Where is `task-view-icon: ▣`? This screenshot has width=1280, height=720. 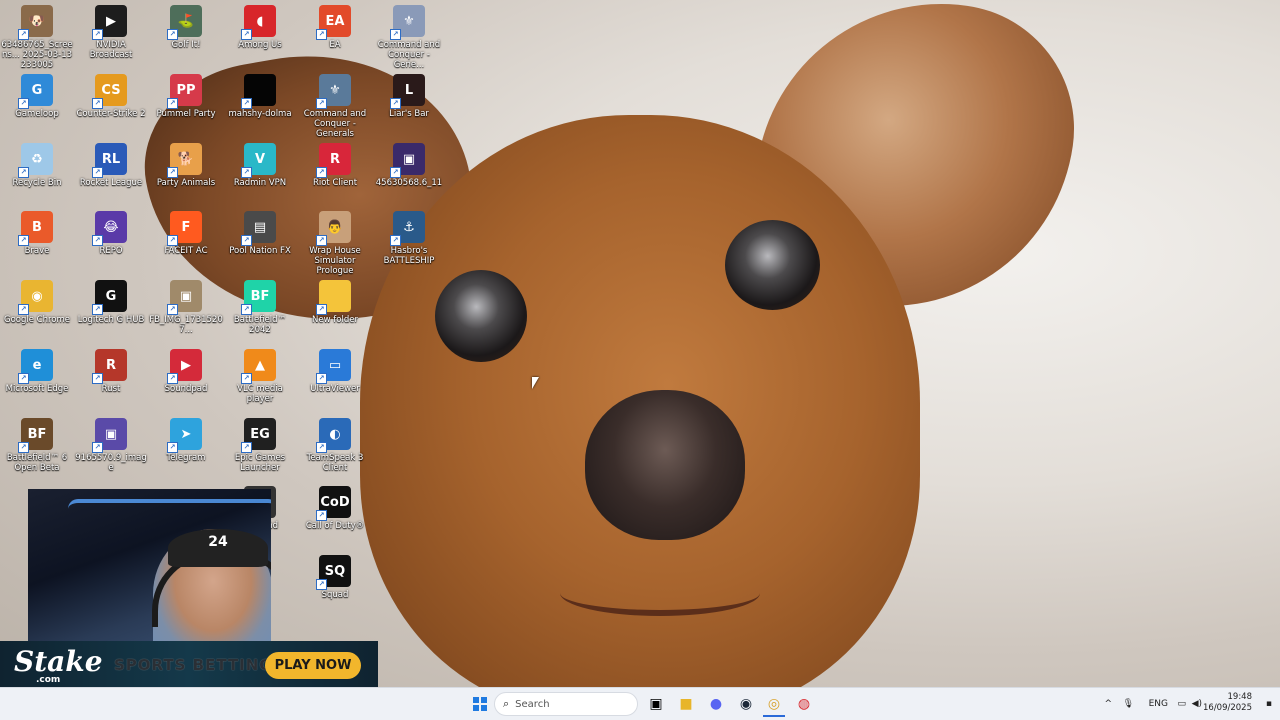 task-view-icon: ▣ is located at coordinates (656, 704).